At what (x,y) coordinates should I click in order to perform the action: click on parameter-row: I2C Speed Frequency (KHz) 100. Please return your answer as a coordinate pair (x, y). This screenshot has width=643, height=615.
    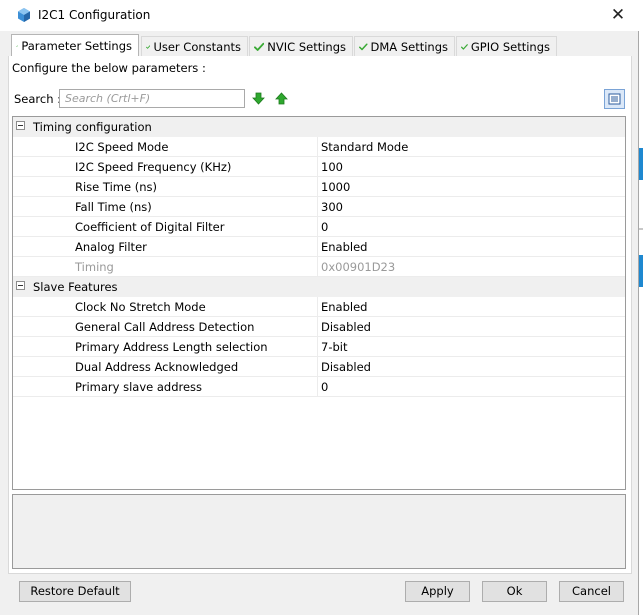
    Looking at the image, I should click on (319, 167).